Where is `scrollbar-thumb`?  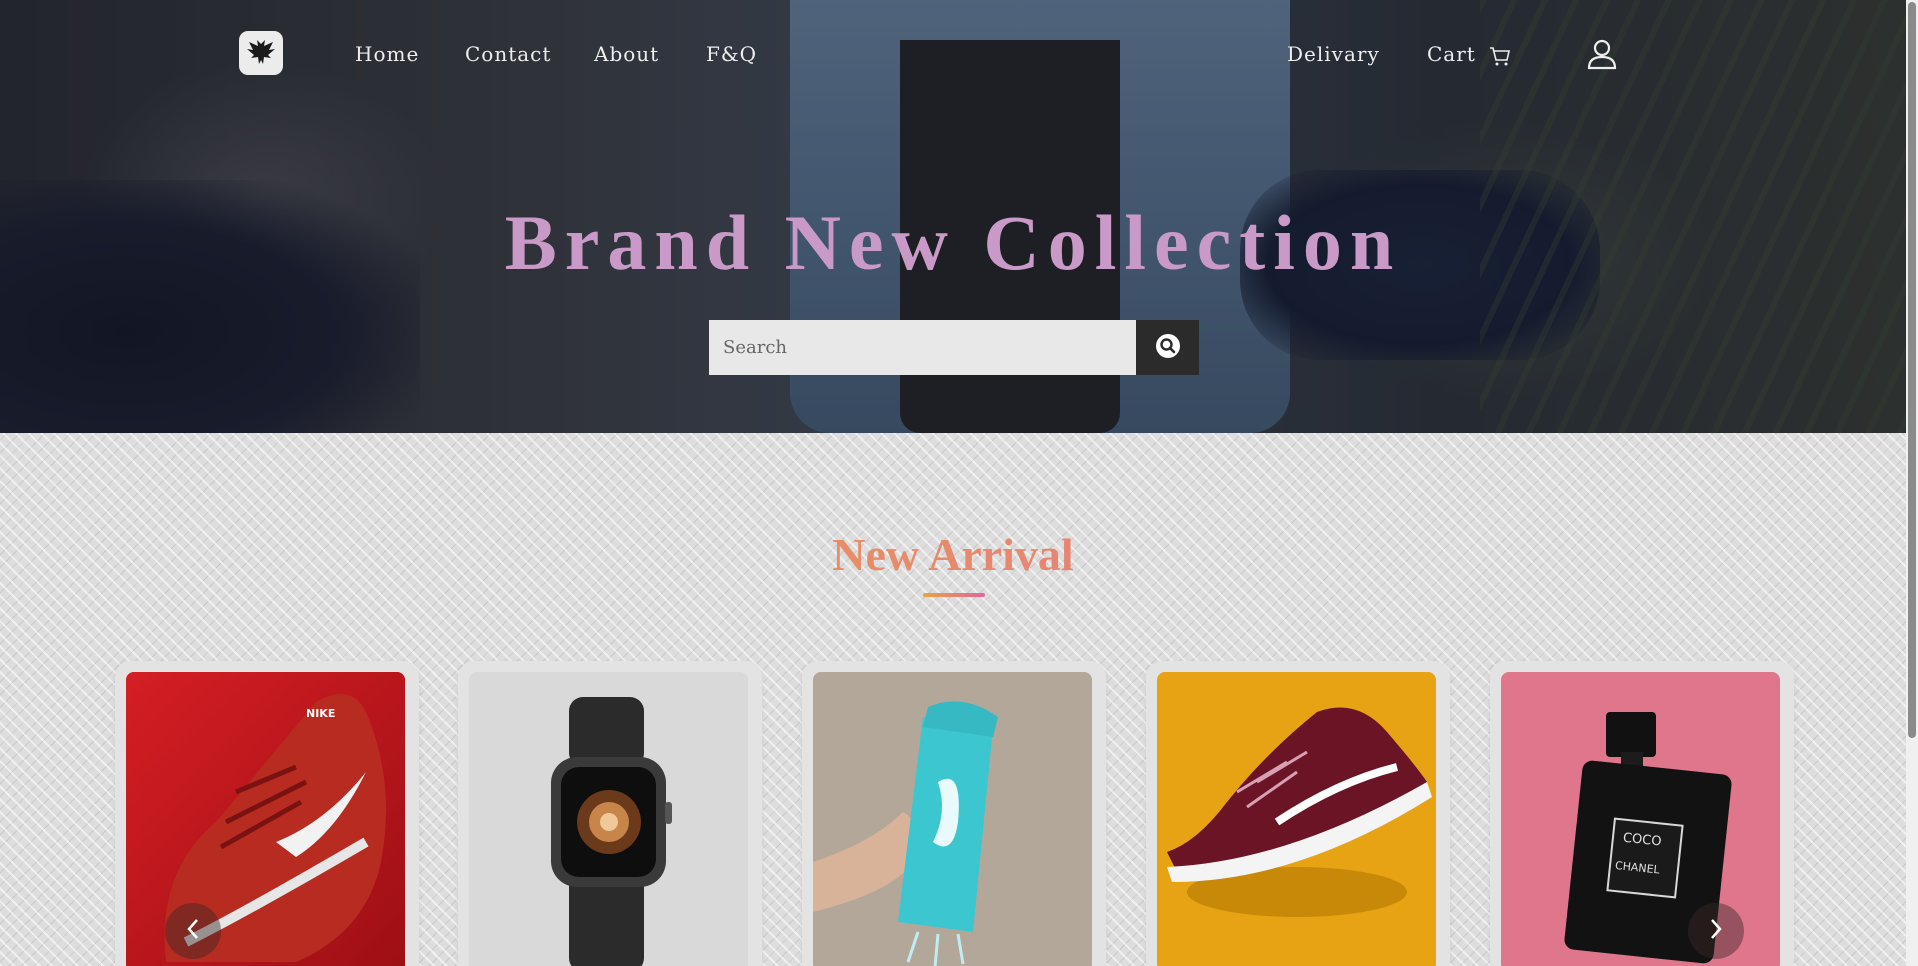
scrollbar-thumb is located at coordinates (1912, 370).